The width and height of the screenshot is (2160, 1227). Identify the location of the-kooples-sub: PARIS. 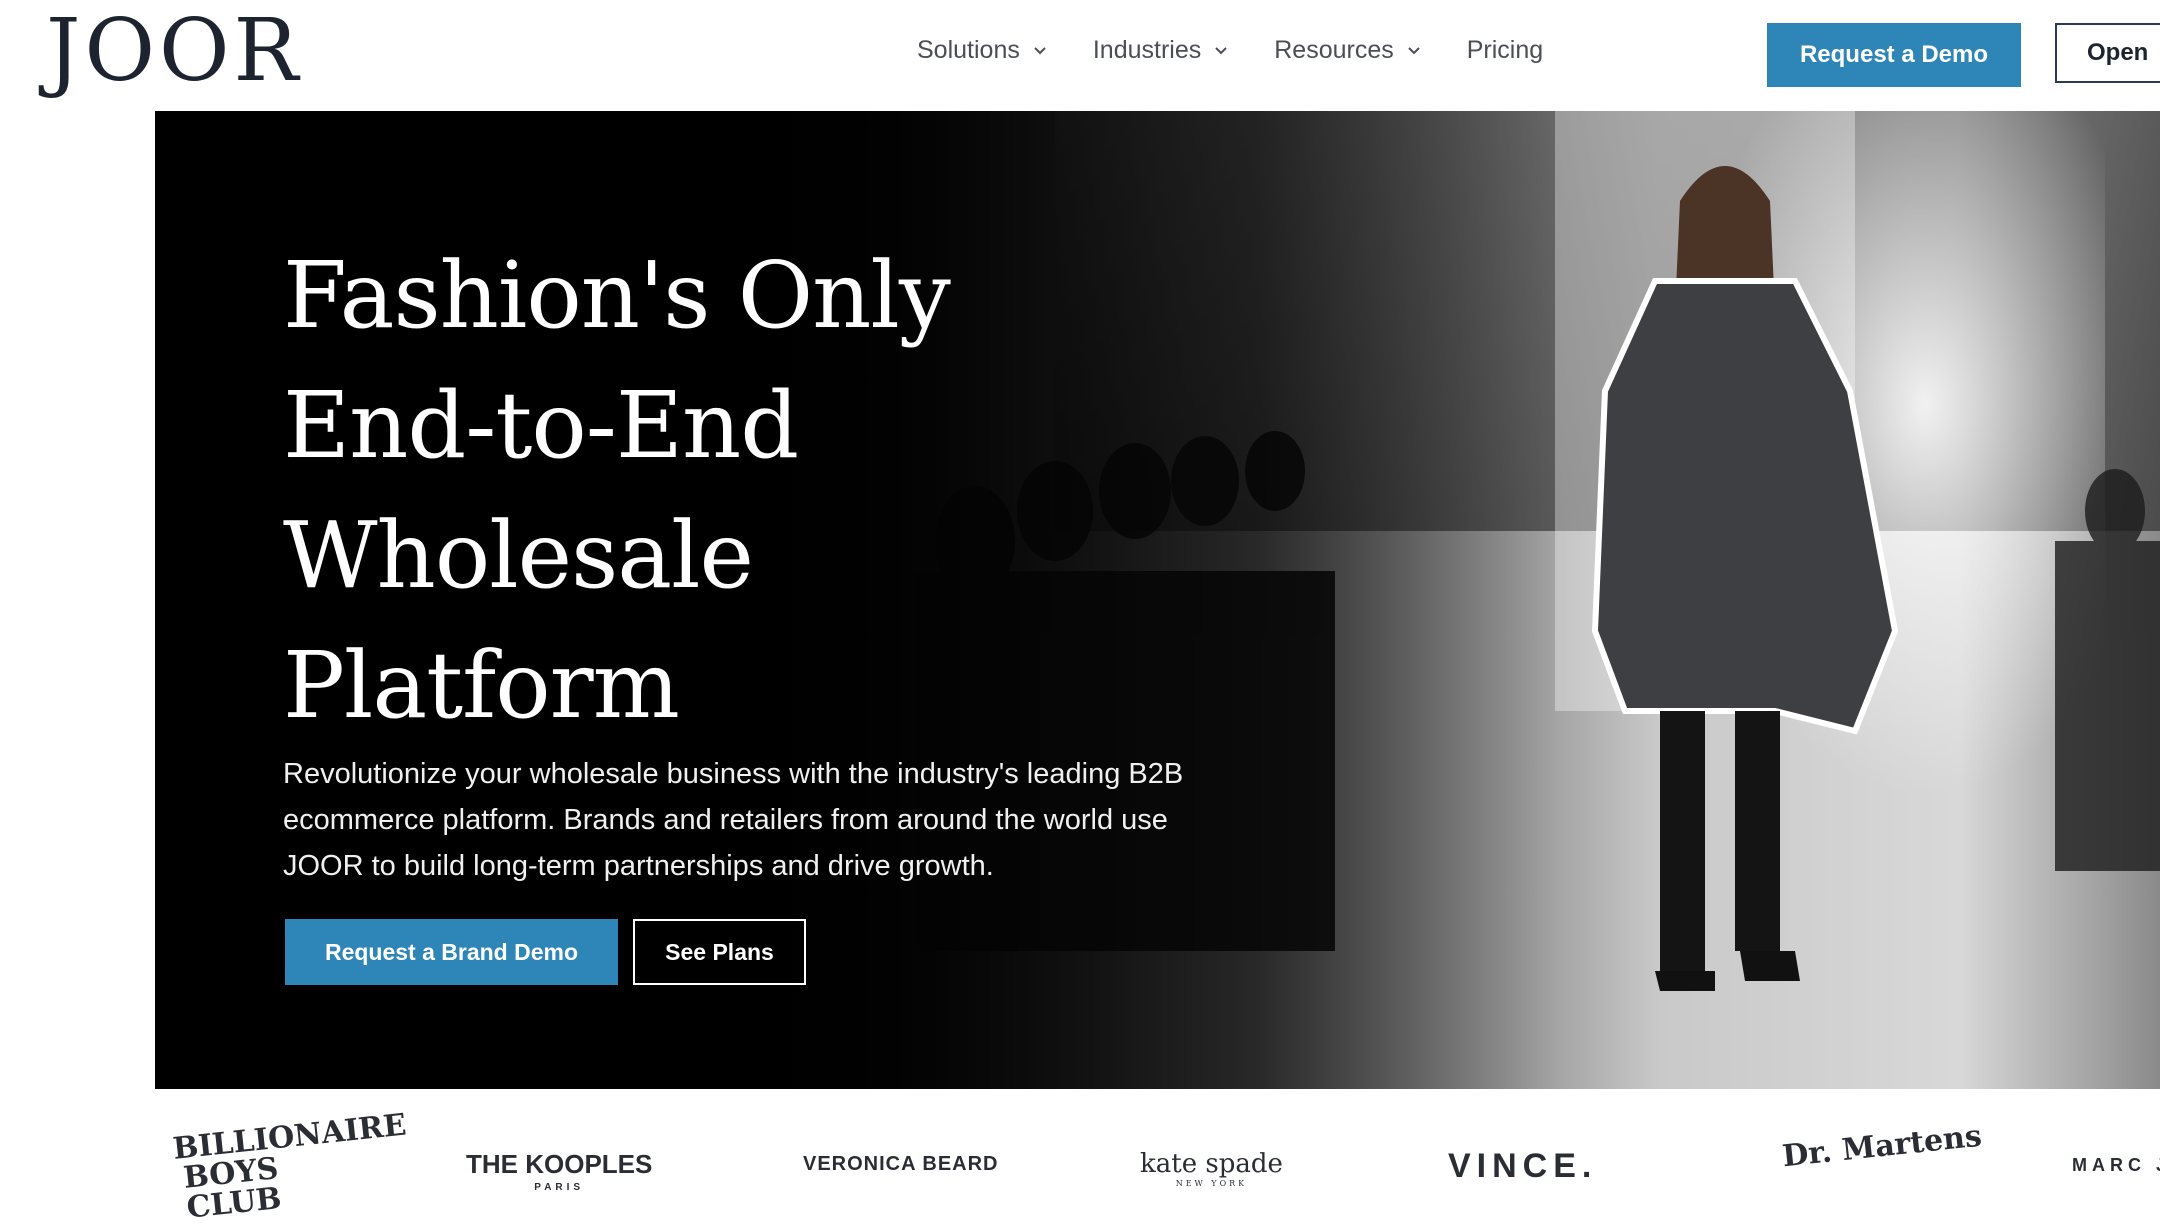
(559, 1187).